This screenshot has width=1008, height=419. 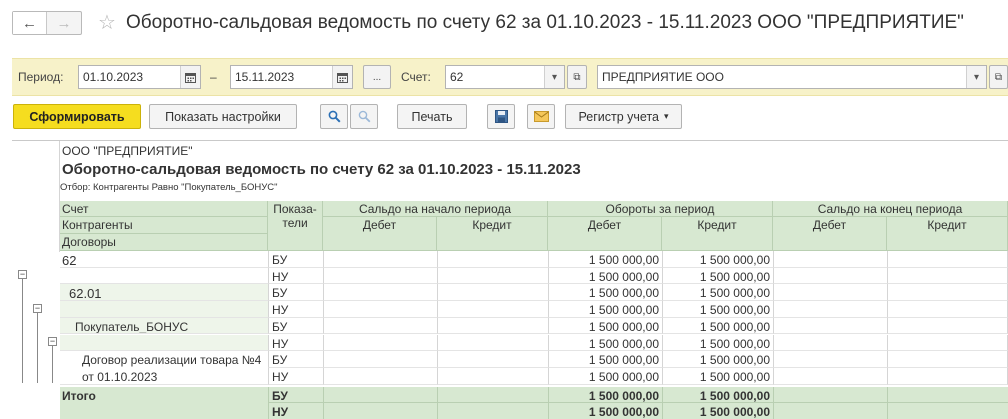 What do you see at coordinates (295, 209) in the screenshot?
I see `header-indicators-line1: Показа-` at bounding box center [295, 209].